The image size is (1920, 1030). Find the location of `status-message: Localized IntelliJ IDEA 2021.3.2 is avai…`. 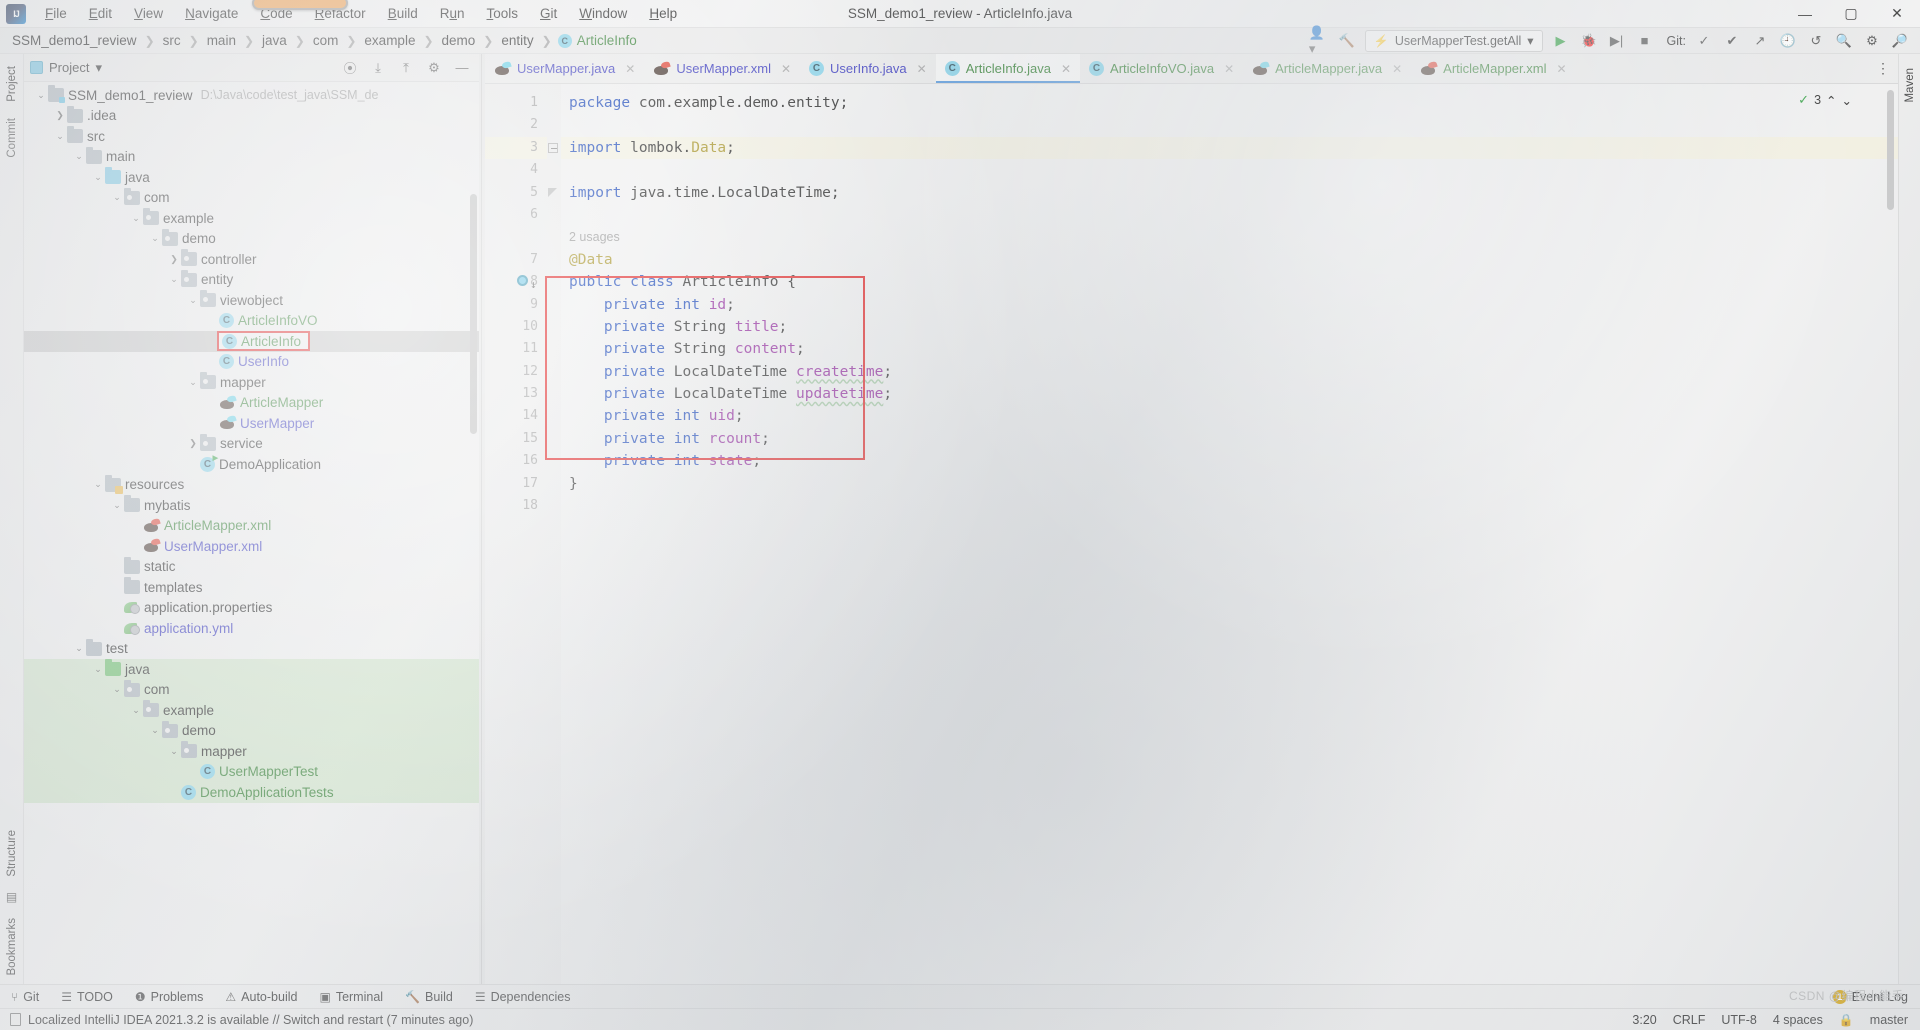

status-message: Localized IntelliJ IDEA 2021.3.2 is avai… is located at coordinates (236, 1020).